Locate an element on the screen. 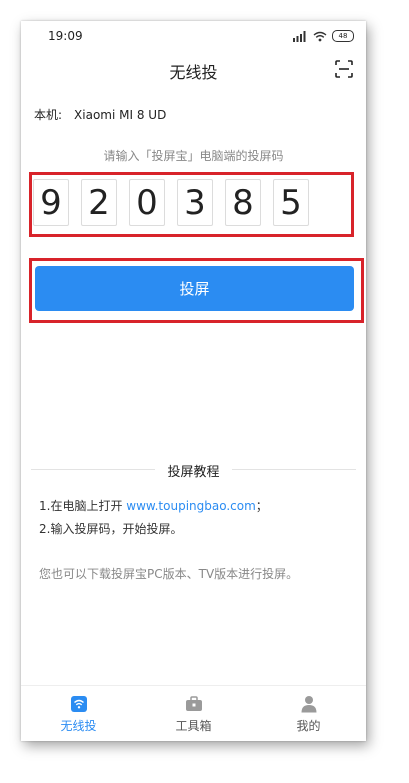 The width and height of the screenshot is (409, 783). code-input: 9 2 0 3 8 5 is located at coordinates (171, 202).